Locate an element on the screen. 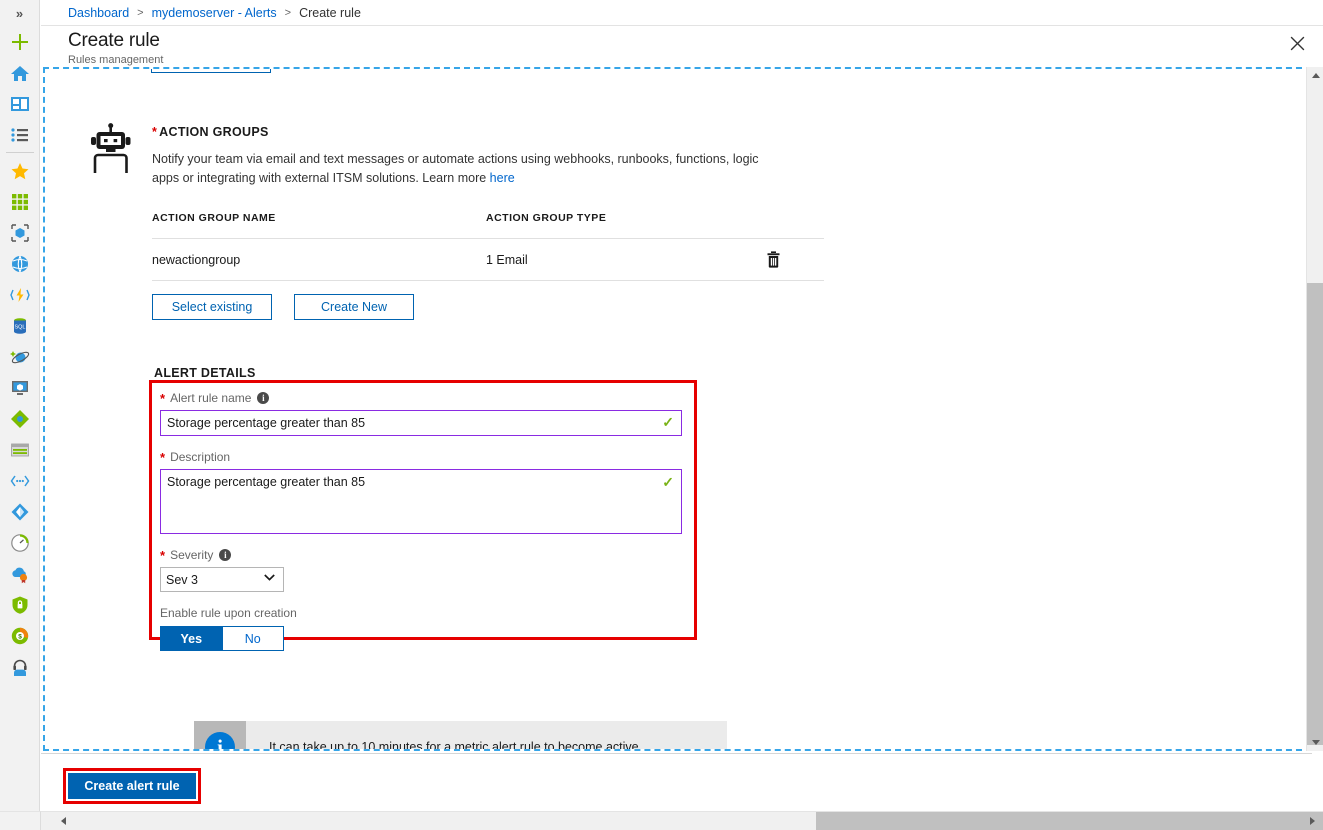  rail-item-azure-cosmos-db is located at coordinates (20, 356).